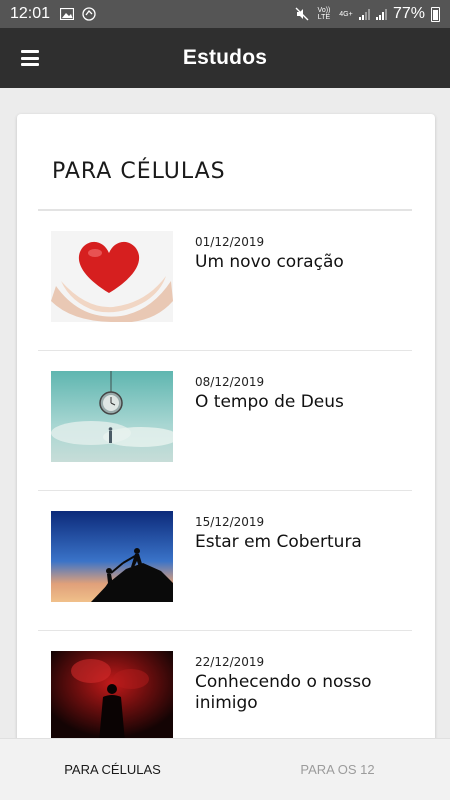 Image resolution: width=450 pixels, height=800 pixels. Describe the element at coordinates (408, 13) in the screenshot. I see `battery-percent: 77%` at that location.